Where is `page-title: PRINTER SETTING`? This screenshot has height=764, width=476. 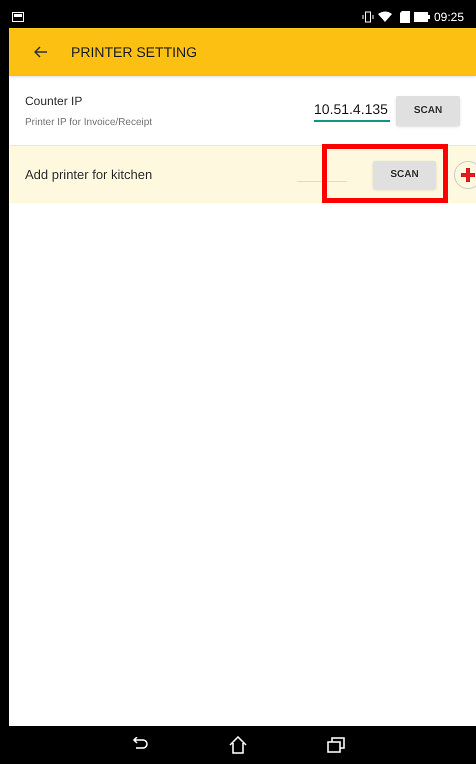 page-title: PRINTER SETTING is located at coordinates (134, 52).